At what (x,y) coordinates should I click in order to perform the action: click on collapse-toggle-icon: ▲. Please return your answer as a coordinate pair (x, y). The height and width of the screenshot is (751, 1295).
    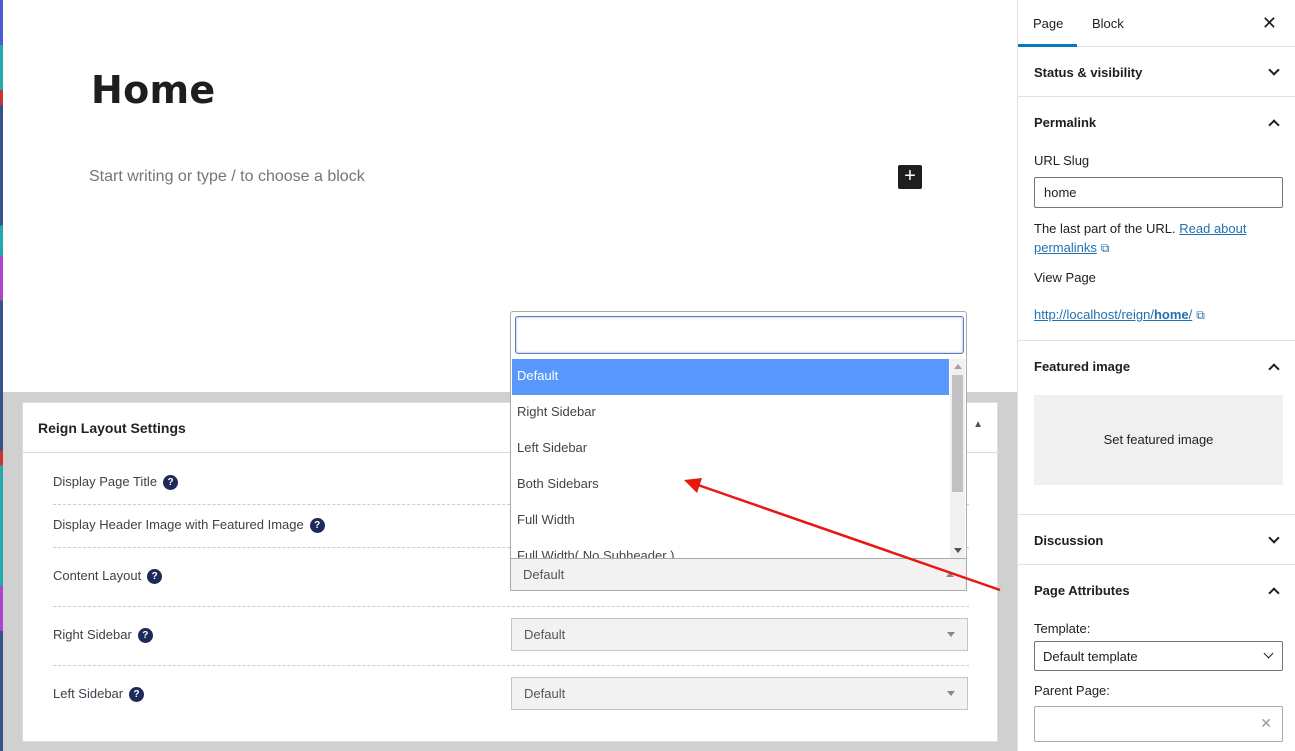
    Looking at the image, I should click on (978, 424).